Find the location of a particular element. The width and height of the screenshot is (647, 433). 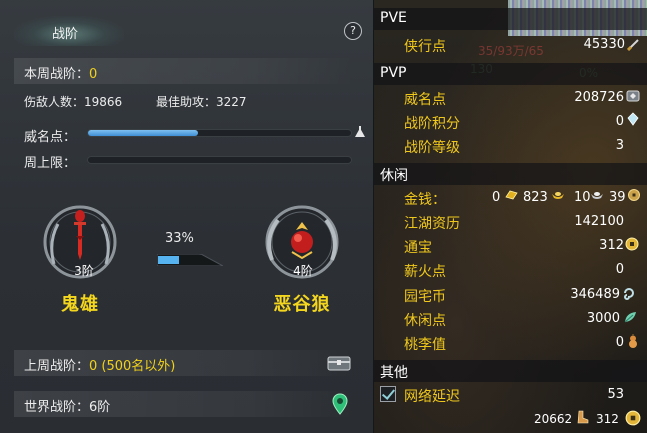

fame-points-label: 威名点 is located at coordinates (425, 100).